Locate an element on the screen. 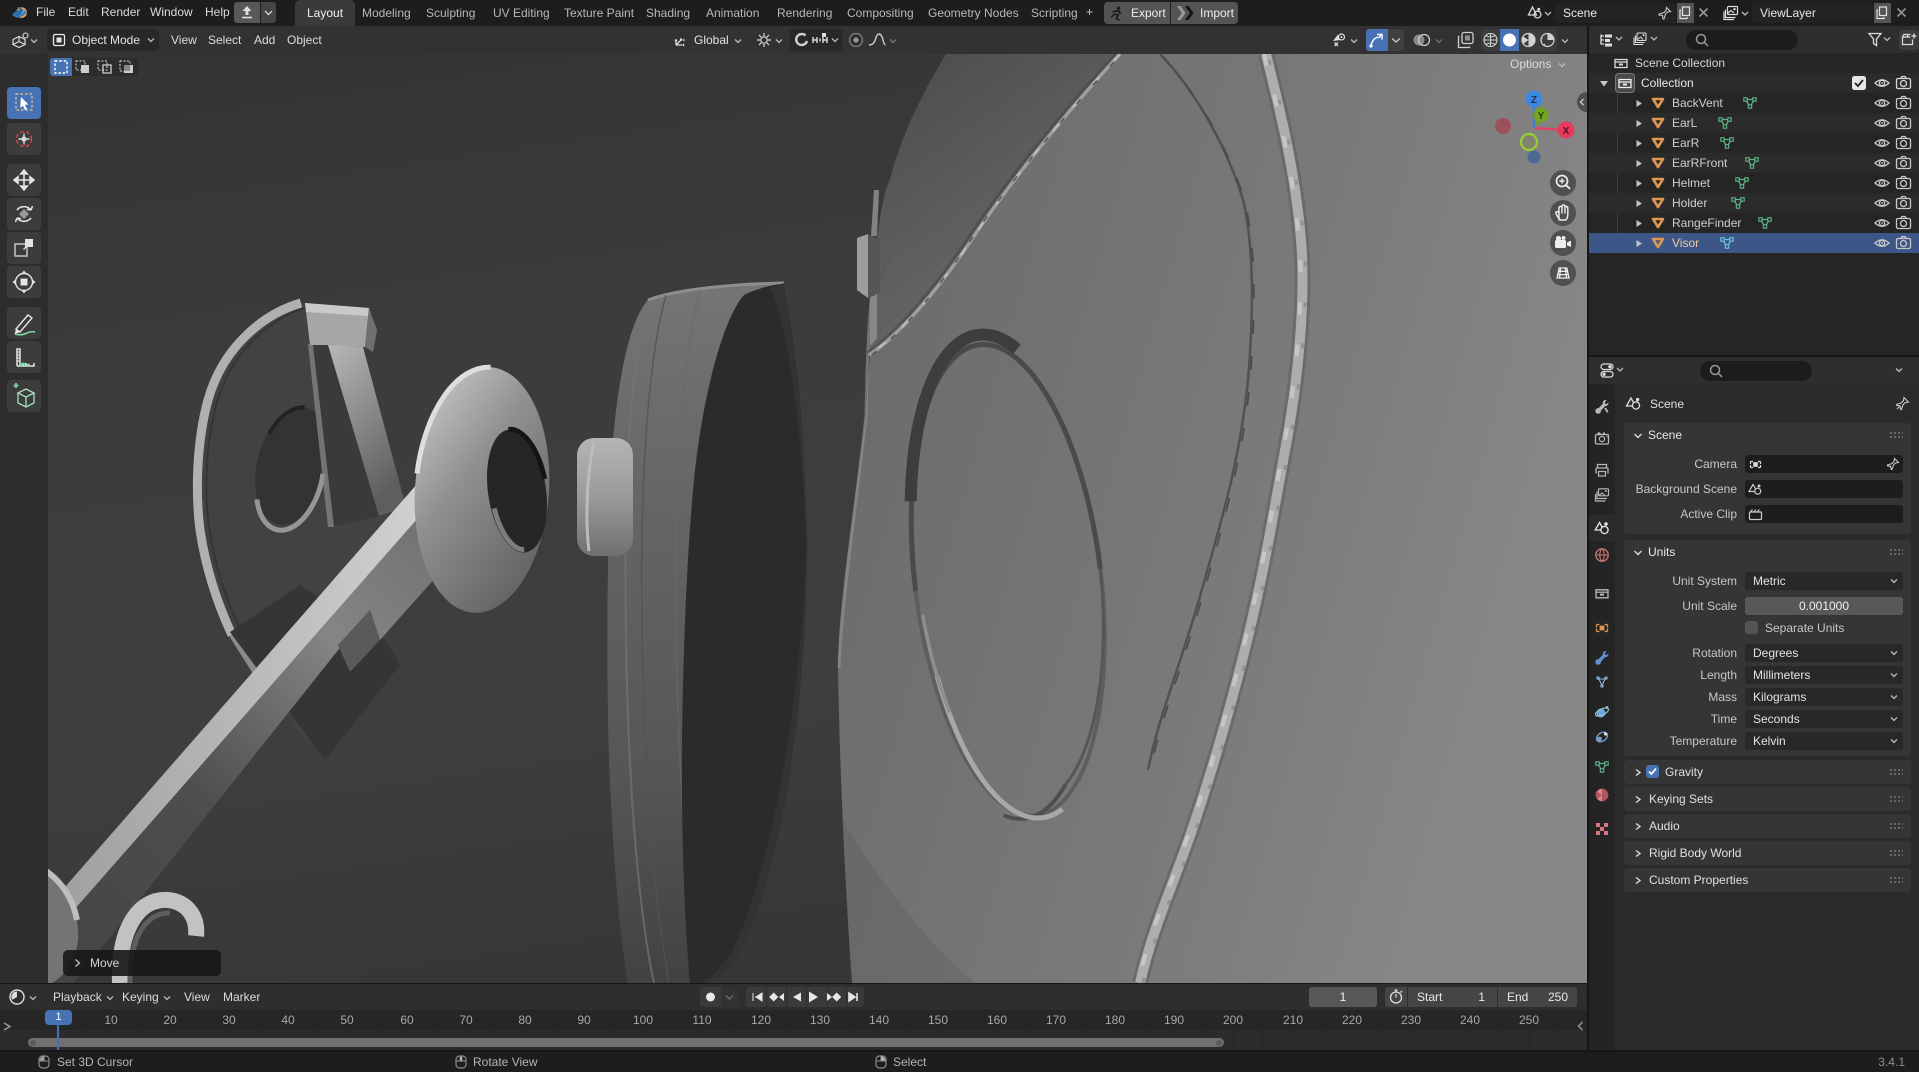 The width and height of the screenshot is (1919, 1072). svg-text: Y is located at coordinates (1541, 116).